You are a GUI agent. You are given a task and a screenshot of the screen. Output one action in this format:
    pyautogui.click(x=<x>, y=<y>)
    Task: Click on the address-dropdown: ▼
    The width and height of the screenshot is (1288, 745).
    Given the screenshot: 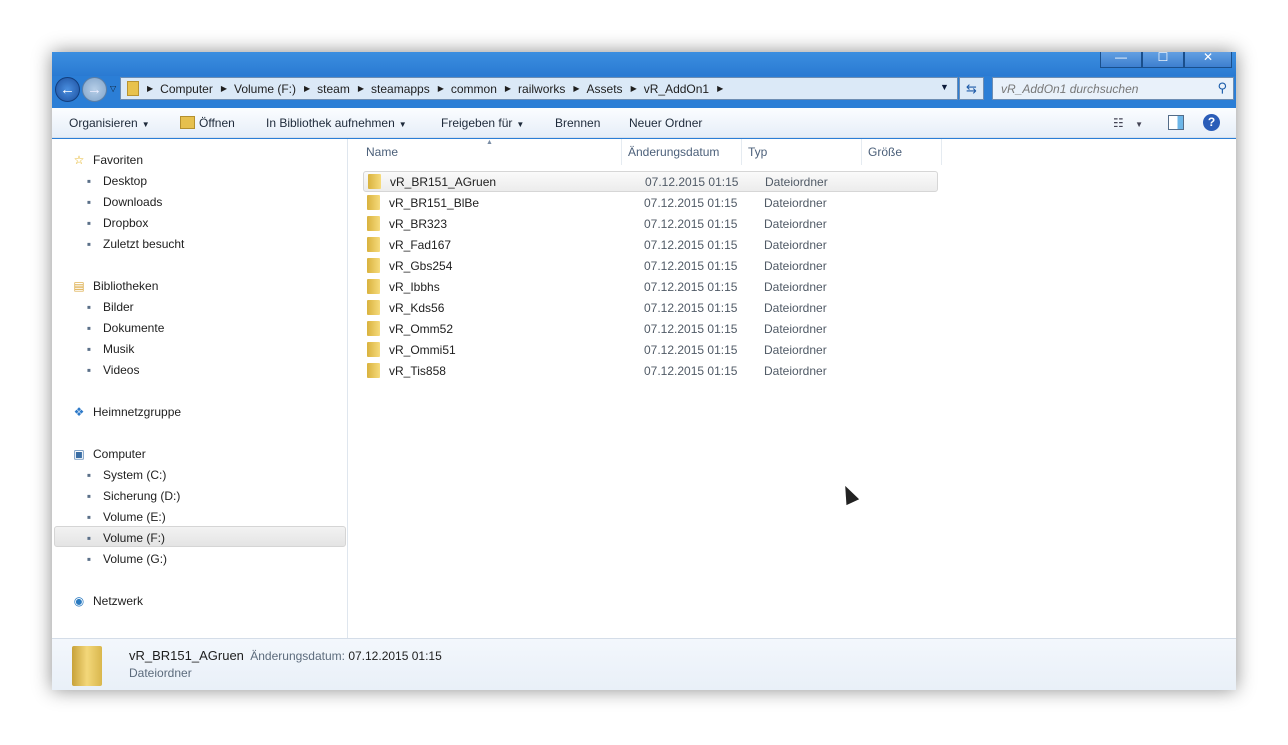 What is the action you would take?
    pyautogui.click(x=944, y=87)
    